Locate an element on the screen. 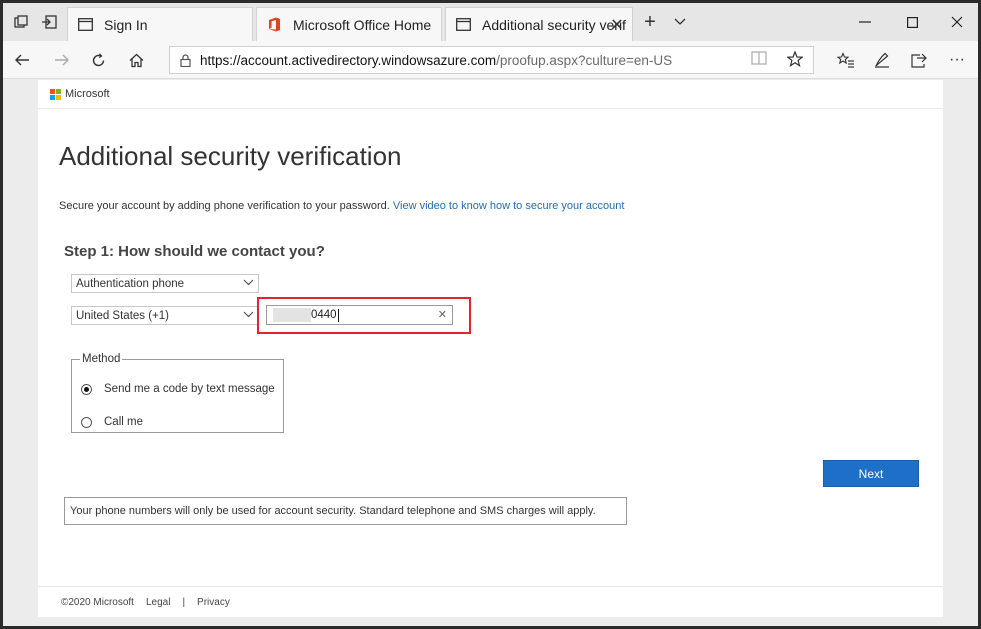  home-icon is located at coordinates (136, 60).